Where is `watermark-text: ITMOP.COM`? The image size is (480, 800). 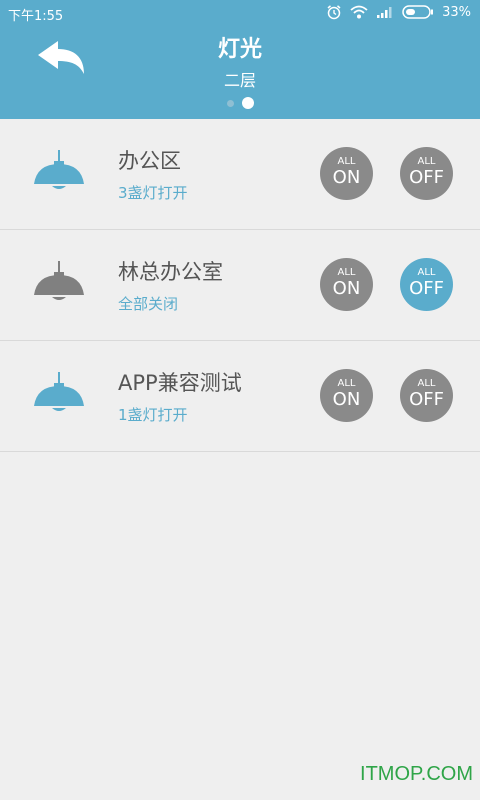
watermark-text: ITMOP.COM is located at coordinates (416, 774).